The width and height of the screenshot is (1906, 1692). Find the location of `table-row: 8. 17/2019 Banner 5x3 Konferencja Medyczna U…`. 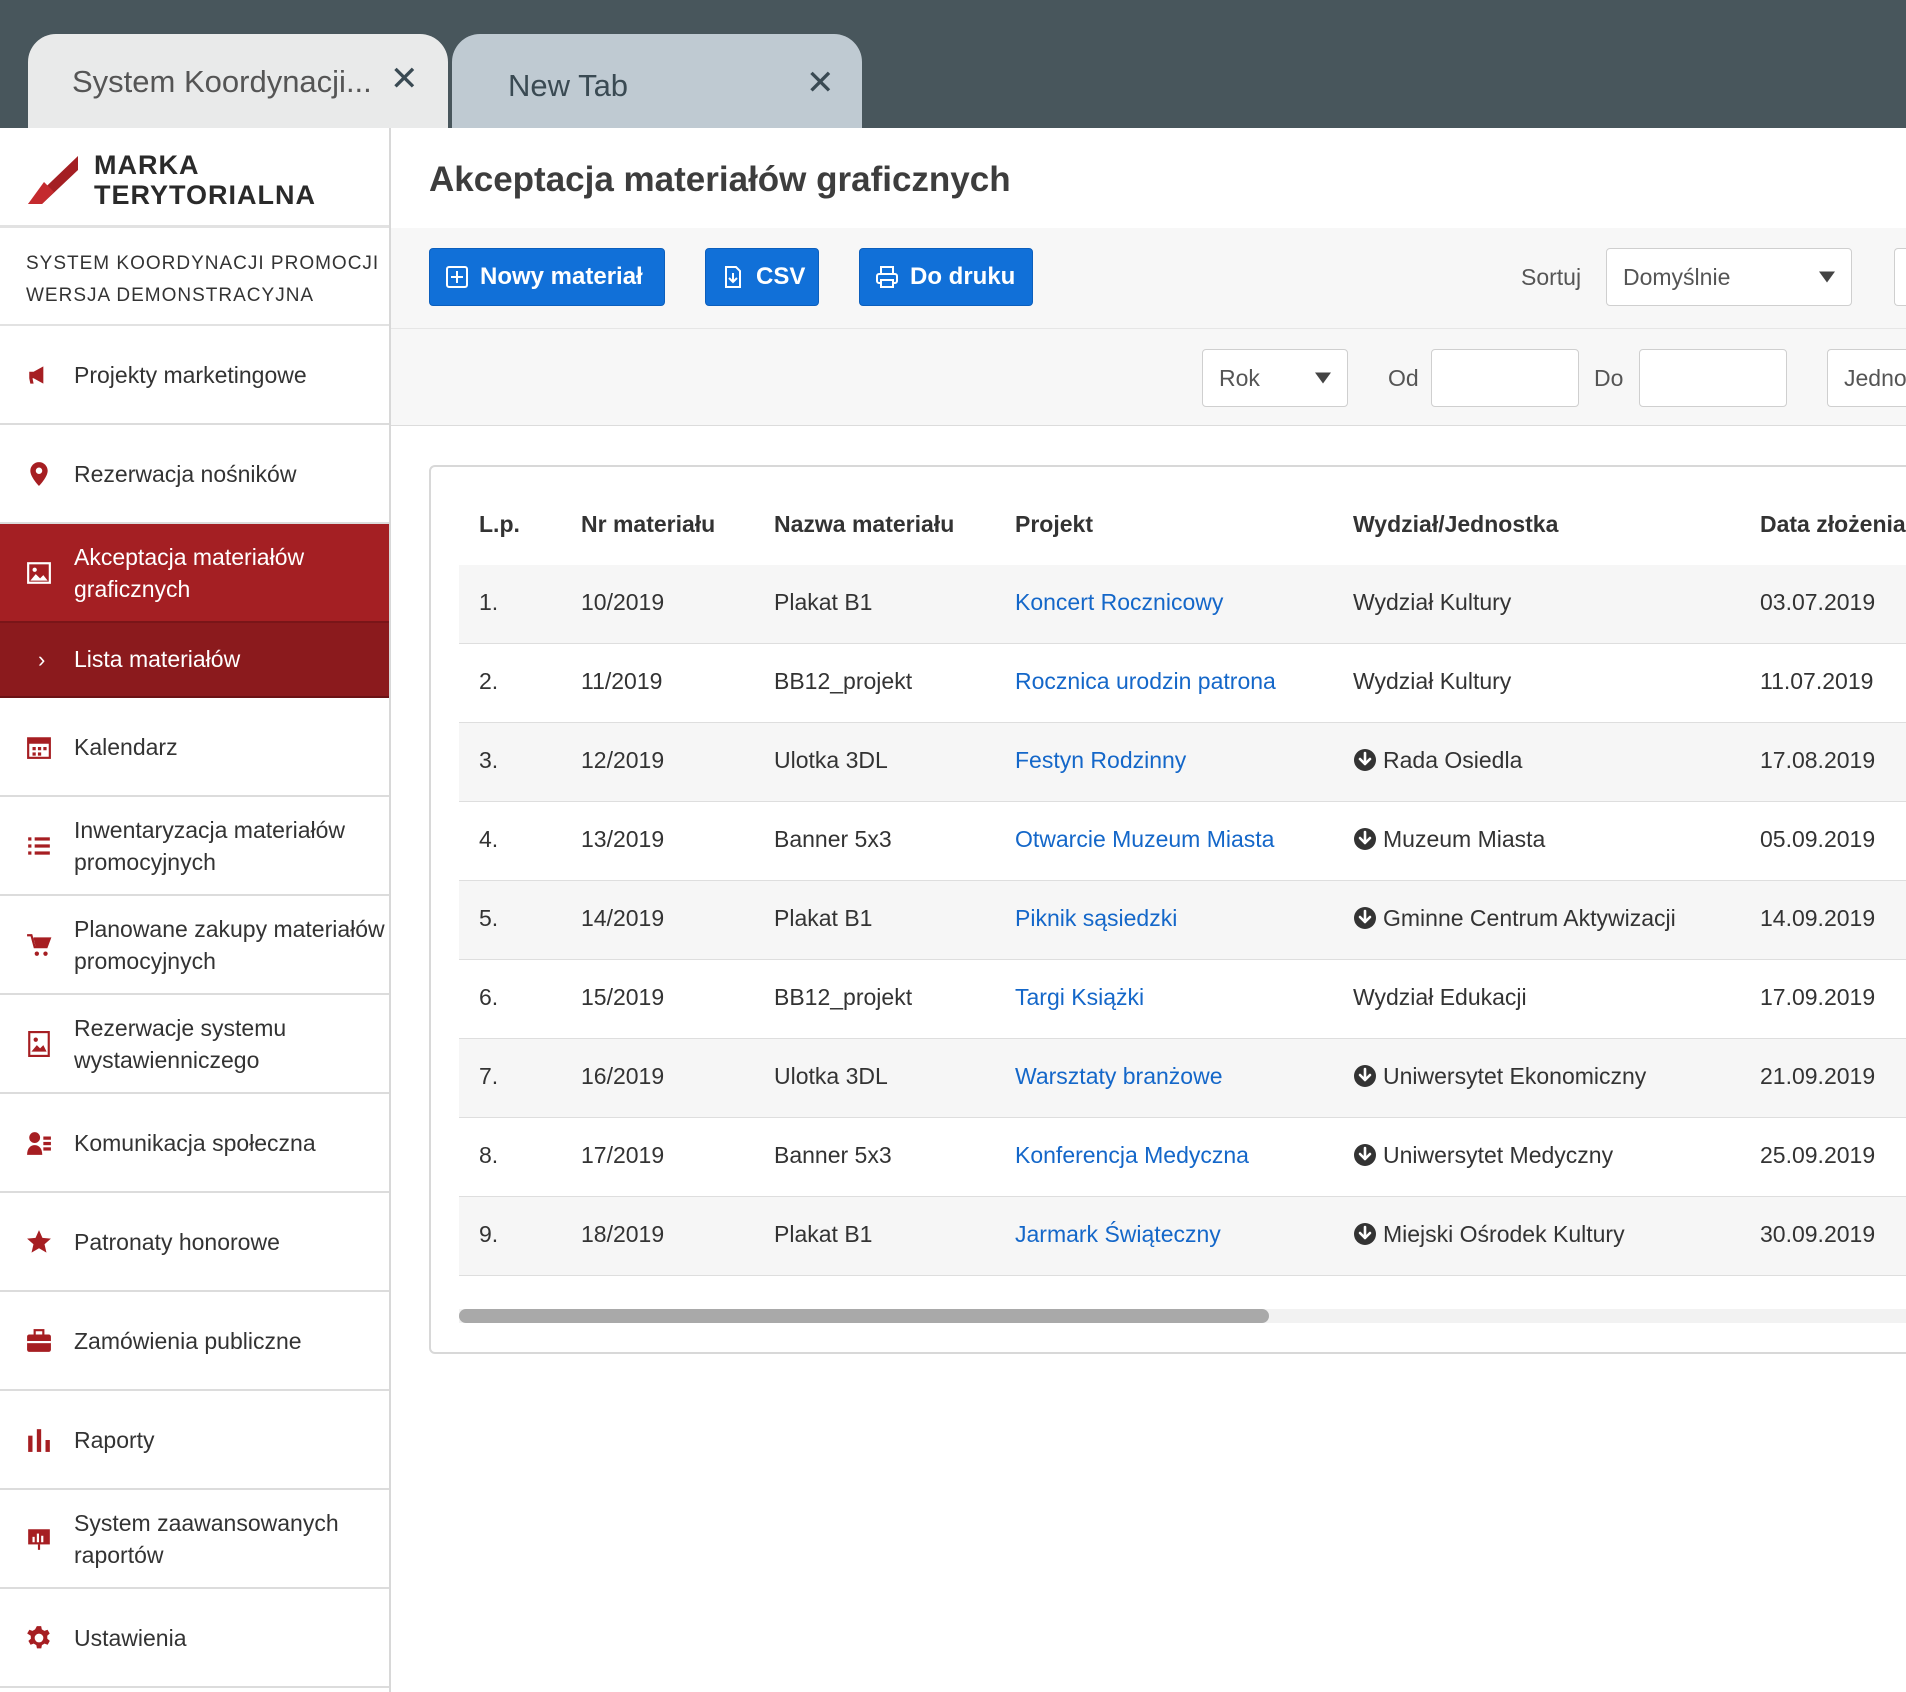

table-row: 8. 17/2019 Banner 5x3 Konferencja Medyczna U… is located at coordinates (1182, 1157).